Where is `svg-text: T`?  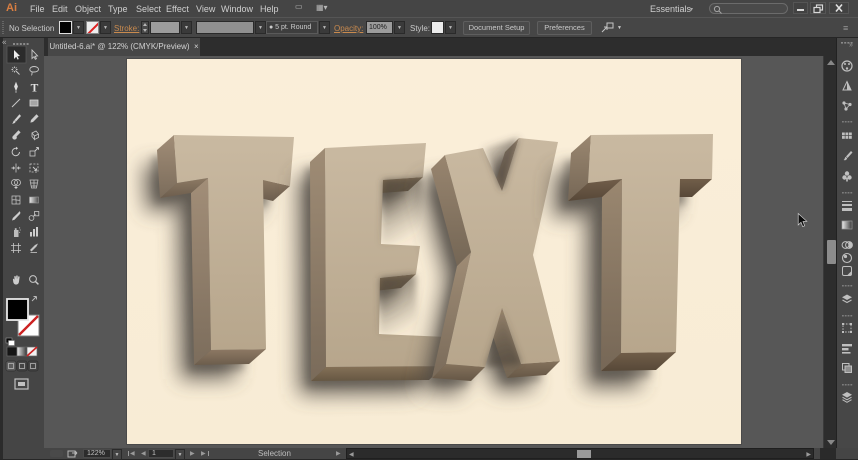
svg-text: T is located at coordinates (35, 89).